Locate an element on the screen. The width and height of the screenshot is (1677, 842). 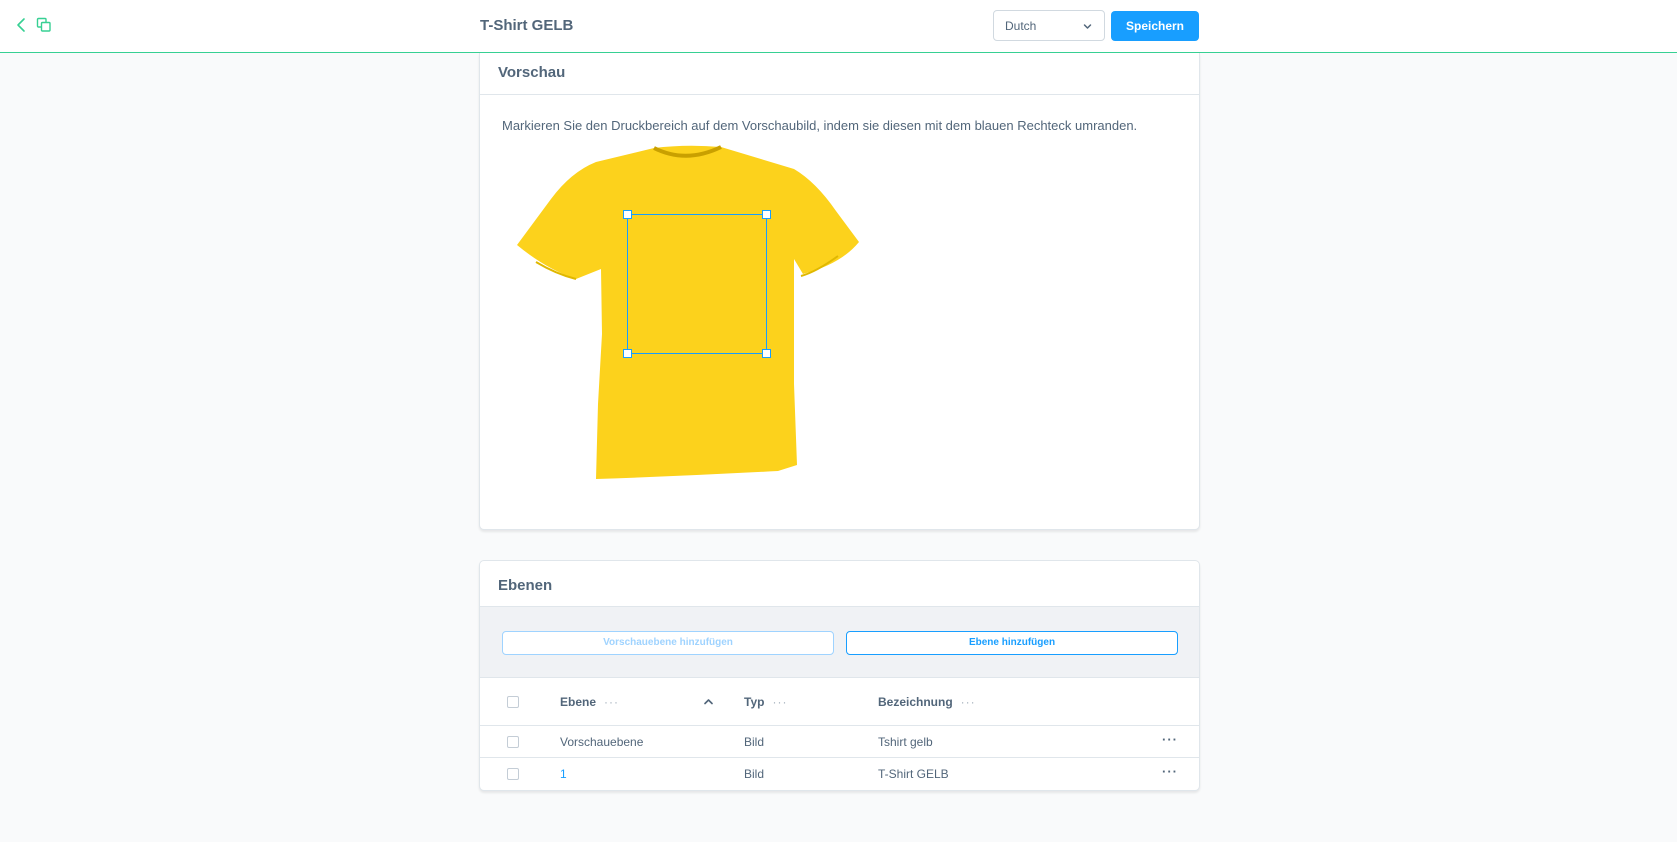
column-header-bezeichnung: Bezeichnung ··· is located at coordinates (927, 702).